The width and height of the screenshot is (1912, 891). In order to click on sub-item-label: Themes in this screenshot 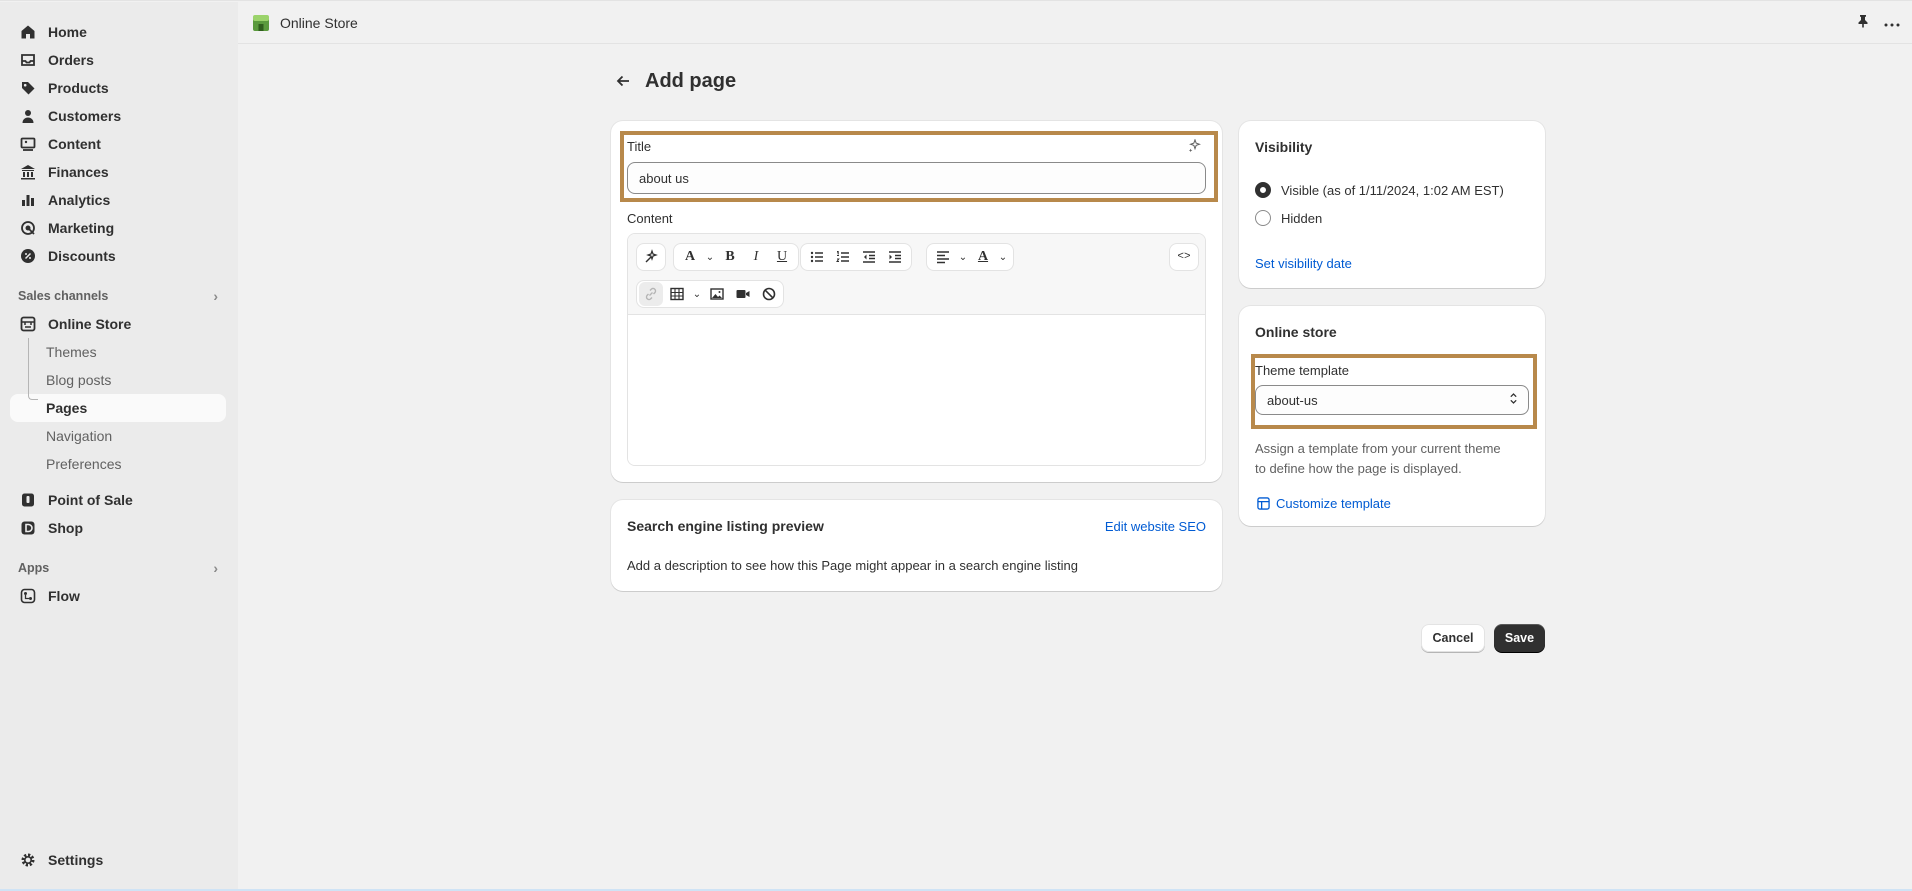, I will do `click(71, 352)`.